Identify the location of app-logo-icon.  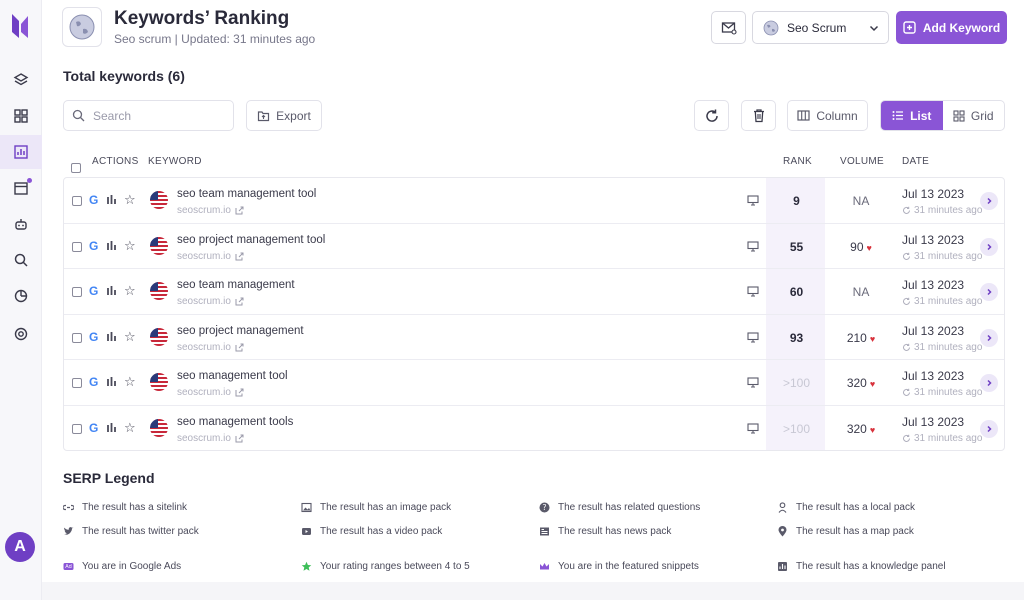
(20, 26).